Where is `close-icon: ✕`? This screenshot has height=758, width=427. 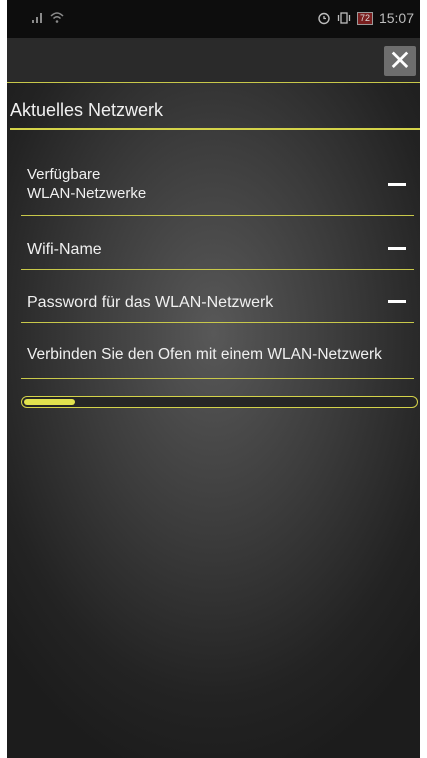 close-icon: ✕ is located at coordinates (400, 60).